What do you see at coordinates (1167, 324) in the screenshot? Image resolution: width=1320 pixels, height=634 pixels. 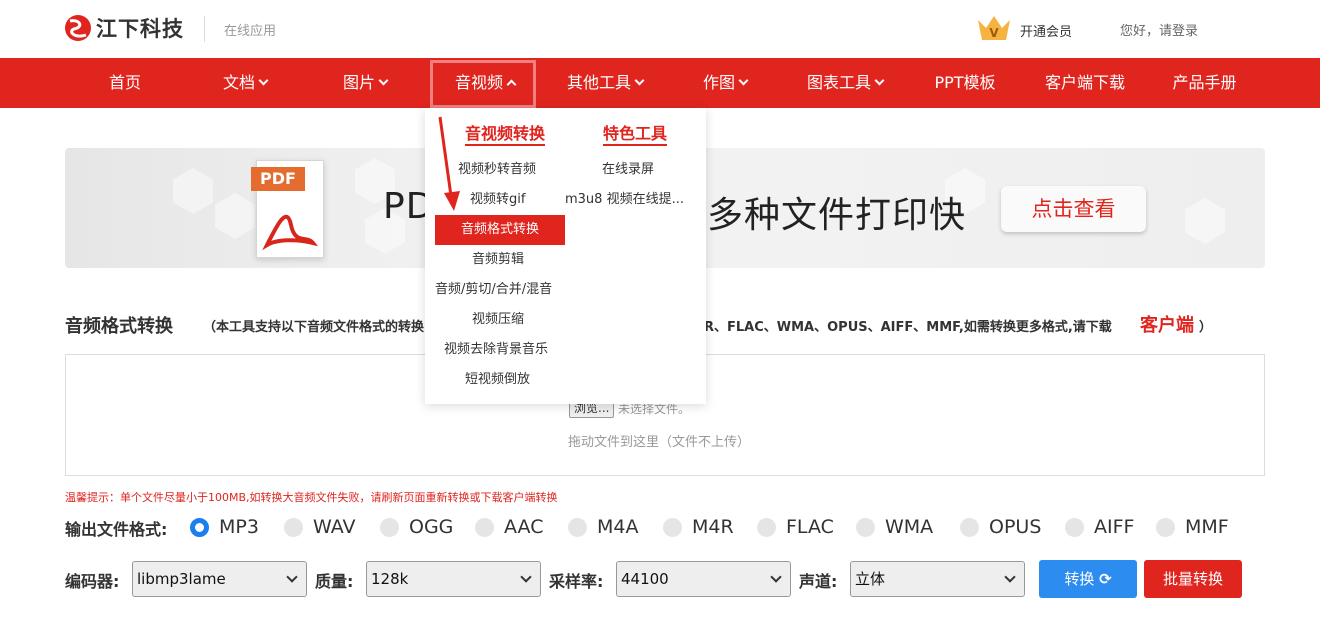 I see `client-download-link: 客户端` at bounding box center [1167, 324].